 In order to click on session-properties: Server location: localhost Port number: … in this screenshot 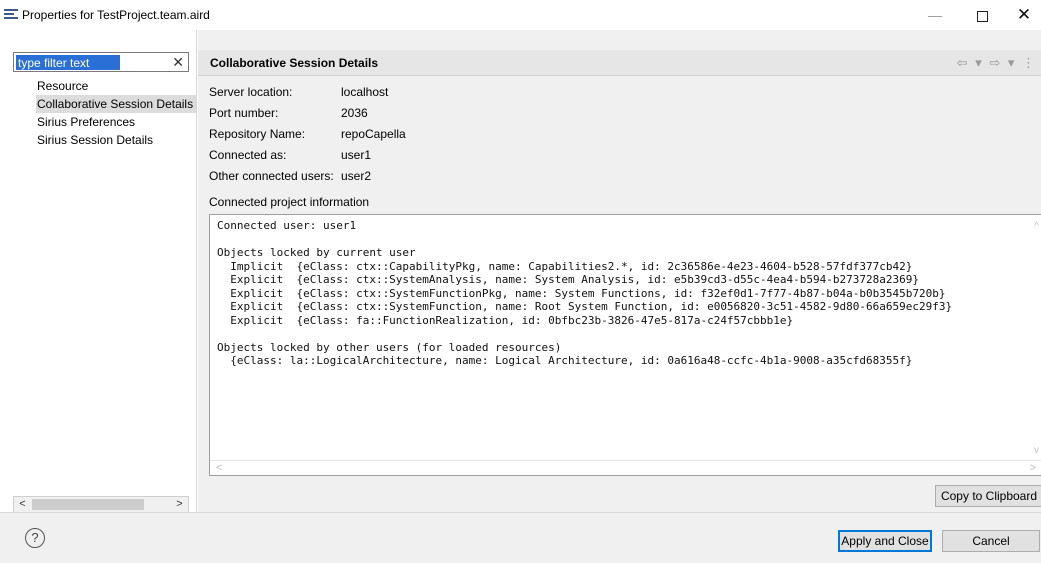, I will do `click(359, 134)`.